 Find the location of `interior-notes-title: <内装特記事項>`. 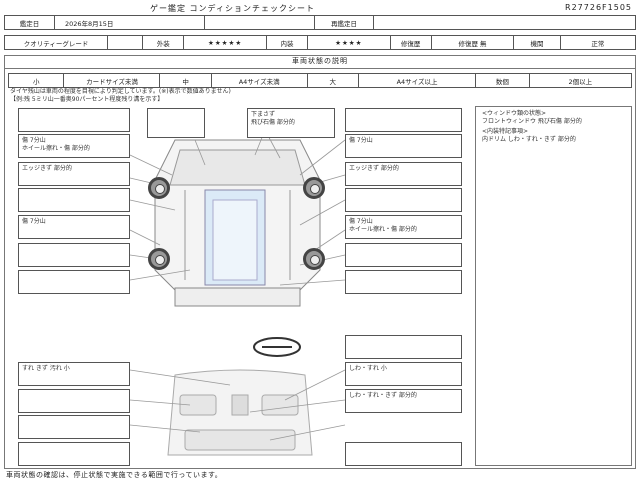

interior-notes-title: <内装特記事項> is located at coordinates (505, 131).